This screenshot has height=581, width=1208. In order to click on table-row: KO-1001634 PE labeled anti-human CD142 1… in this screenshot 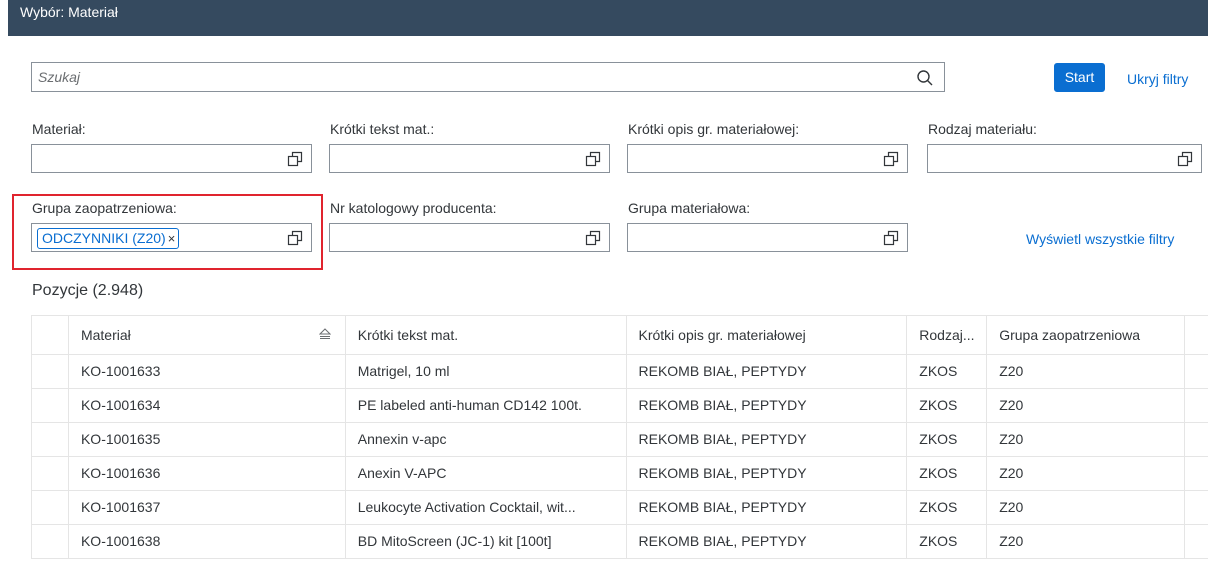, I will do `click(620, 406)`.